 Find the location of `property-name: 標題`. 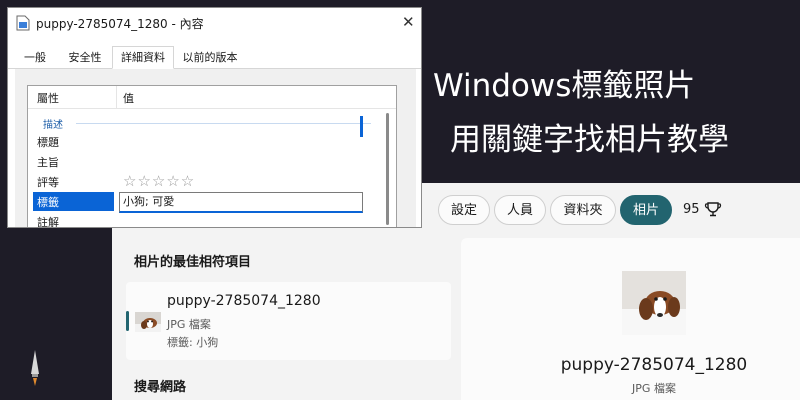

property-name: 標題 is located at coordinates (48, 142).